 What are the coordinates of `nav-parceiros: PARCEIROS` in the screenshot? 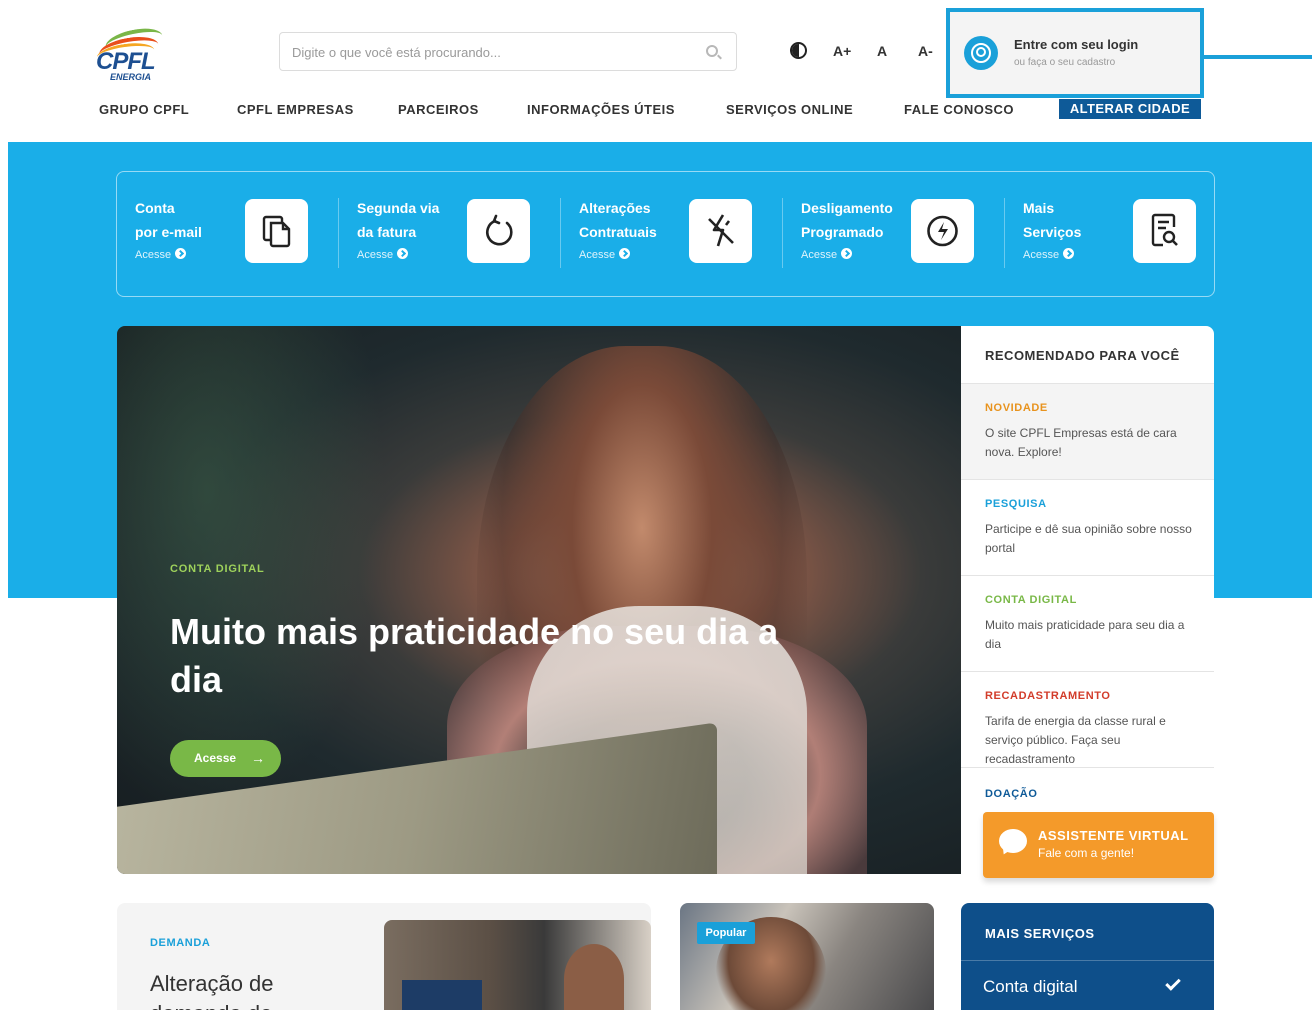 It's located at (438, 110).